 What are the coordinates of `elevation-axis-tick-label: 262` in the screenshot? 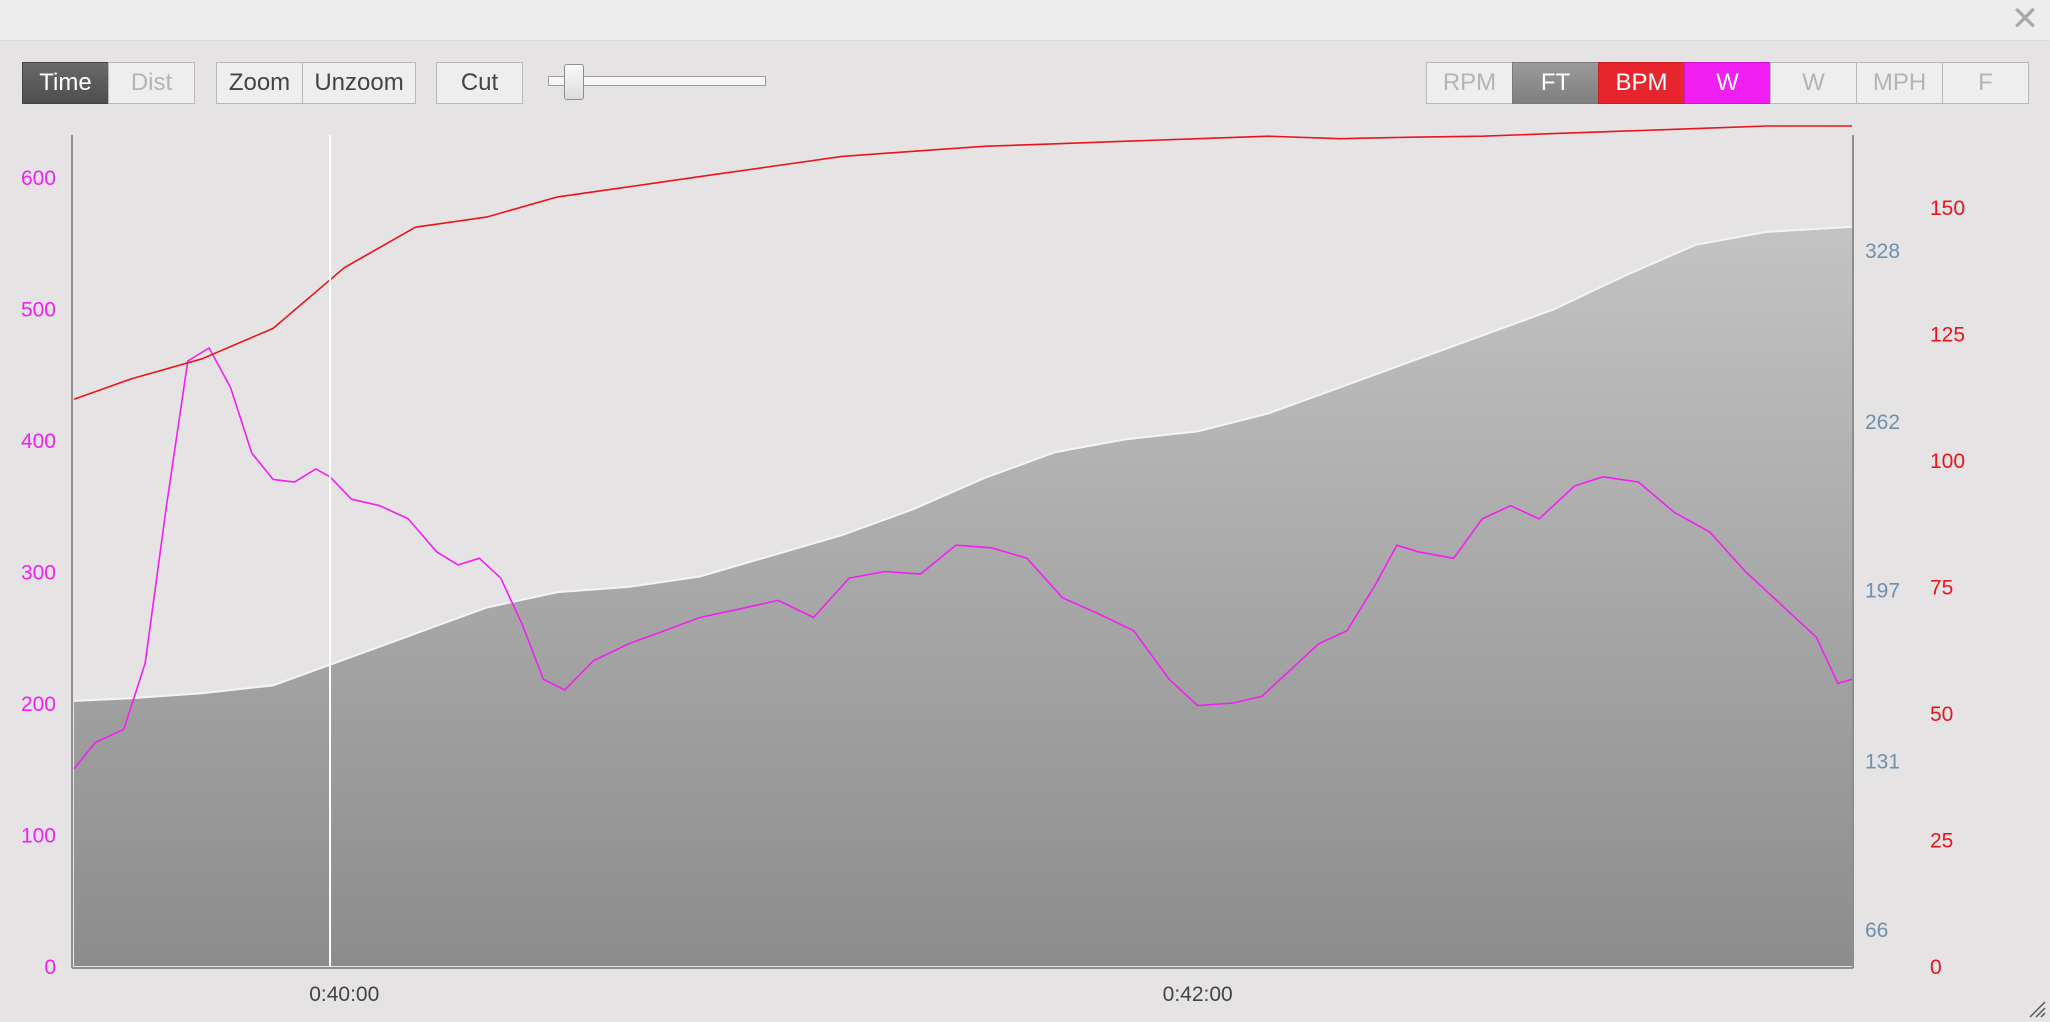 It's located at (1882, 422).